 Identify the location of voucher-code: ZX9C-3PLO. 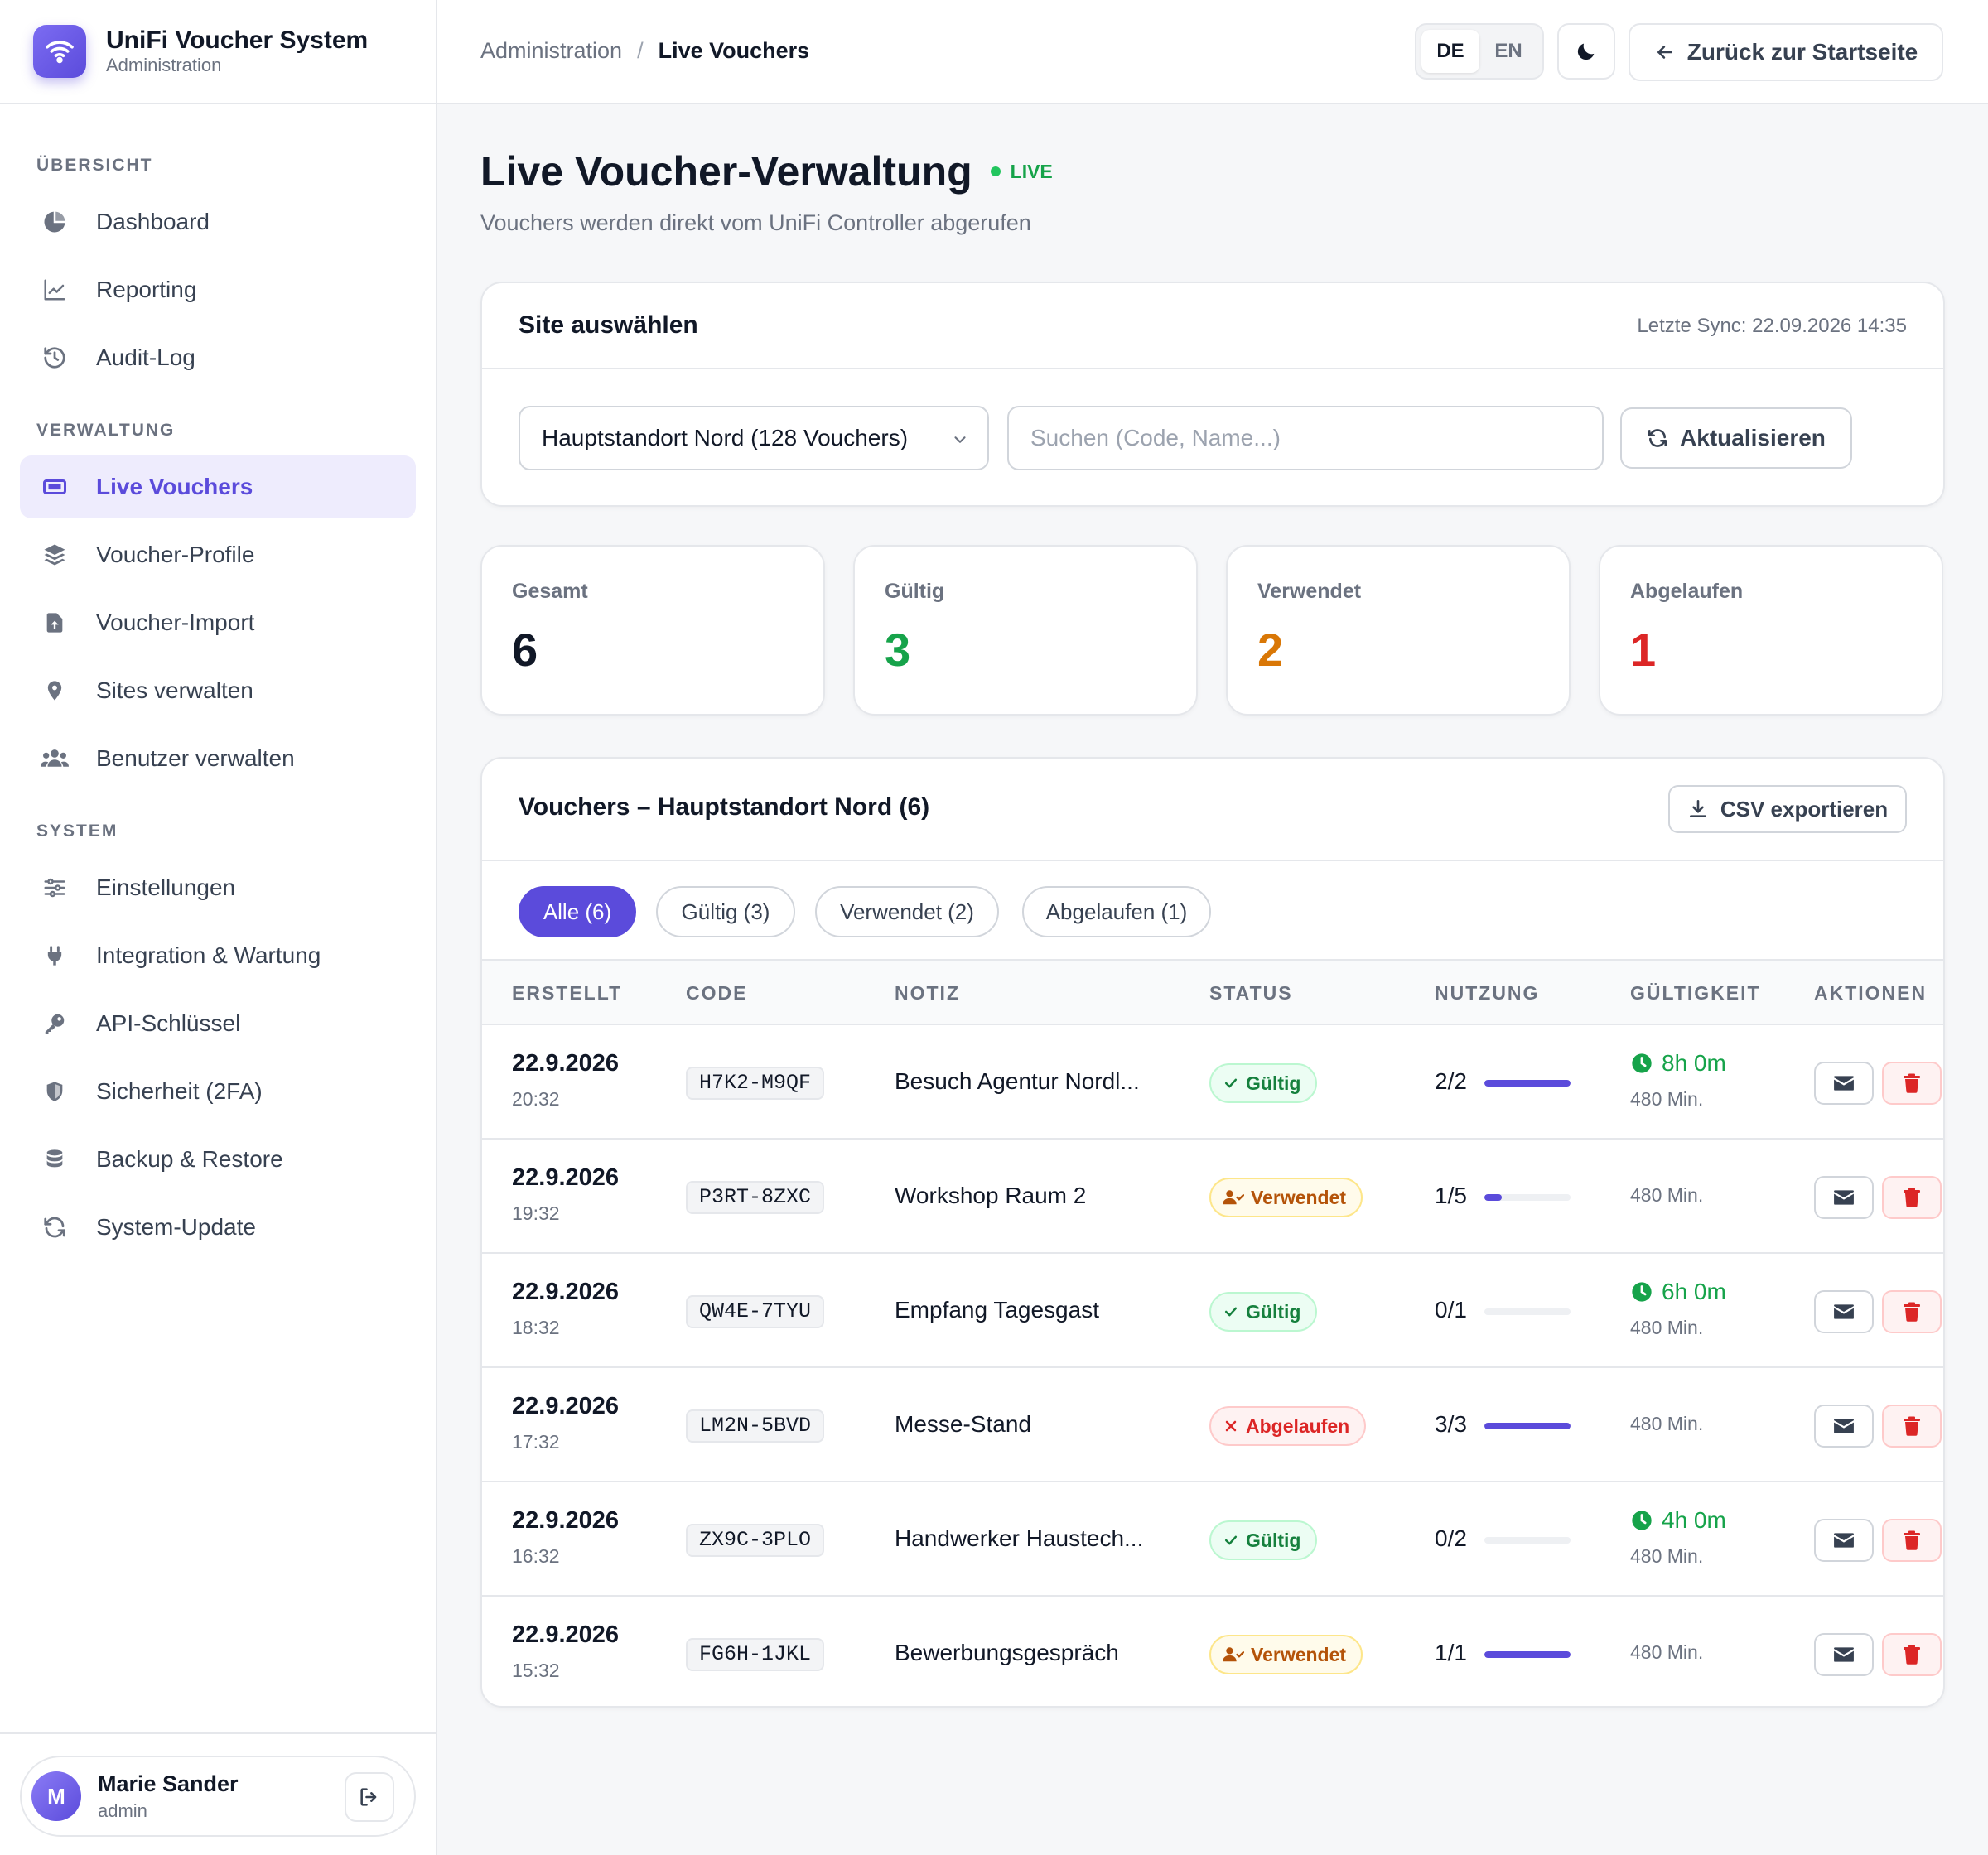
(755, 1540).